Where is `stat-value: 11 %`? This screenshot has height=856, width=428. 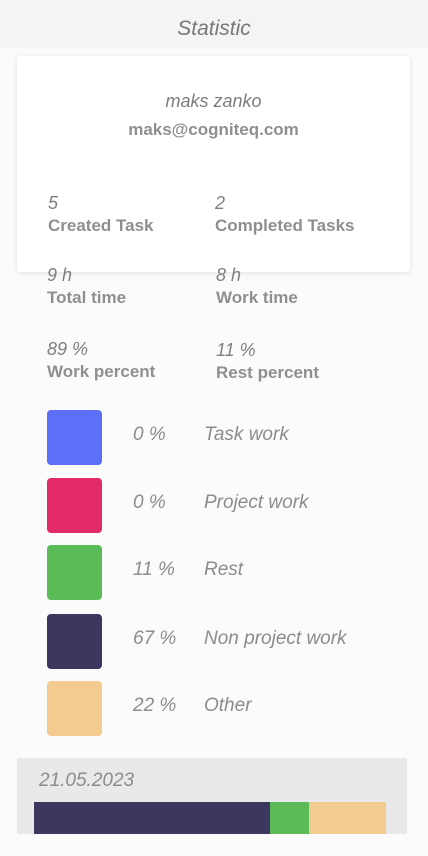 stat-value: 11 % is located at coordinates (236, 350).